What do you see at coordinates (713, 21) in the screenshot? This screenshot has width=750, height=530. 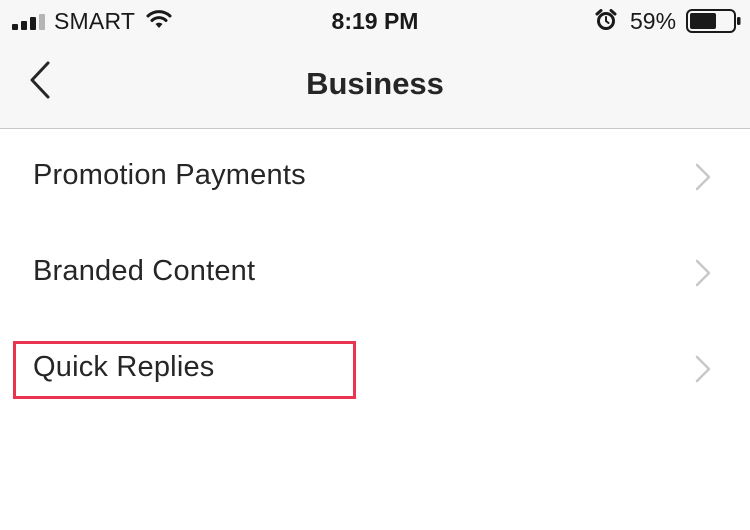 I see `battery-icon` at bounding box center [713, 21].